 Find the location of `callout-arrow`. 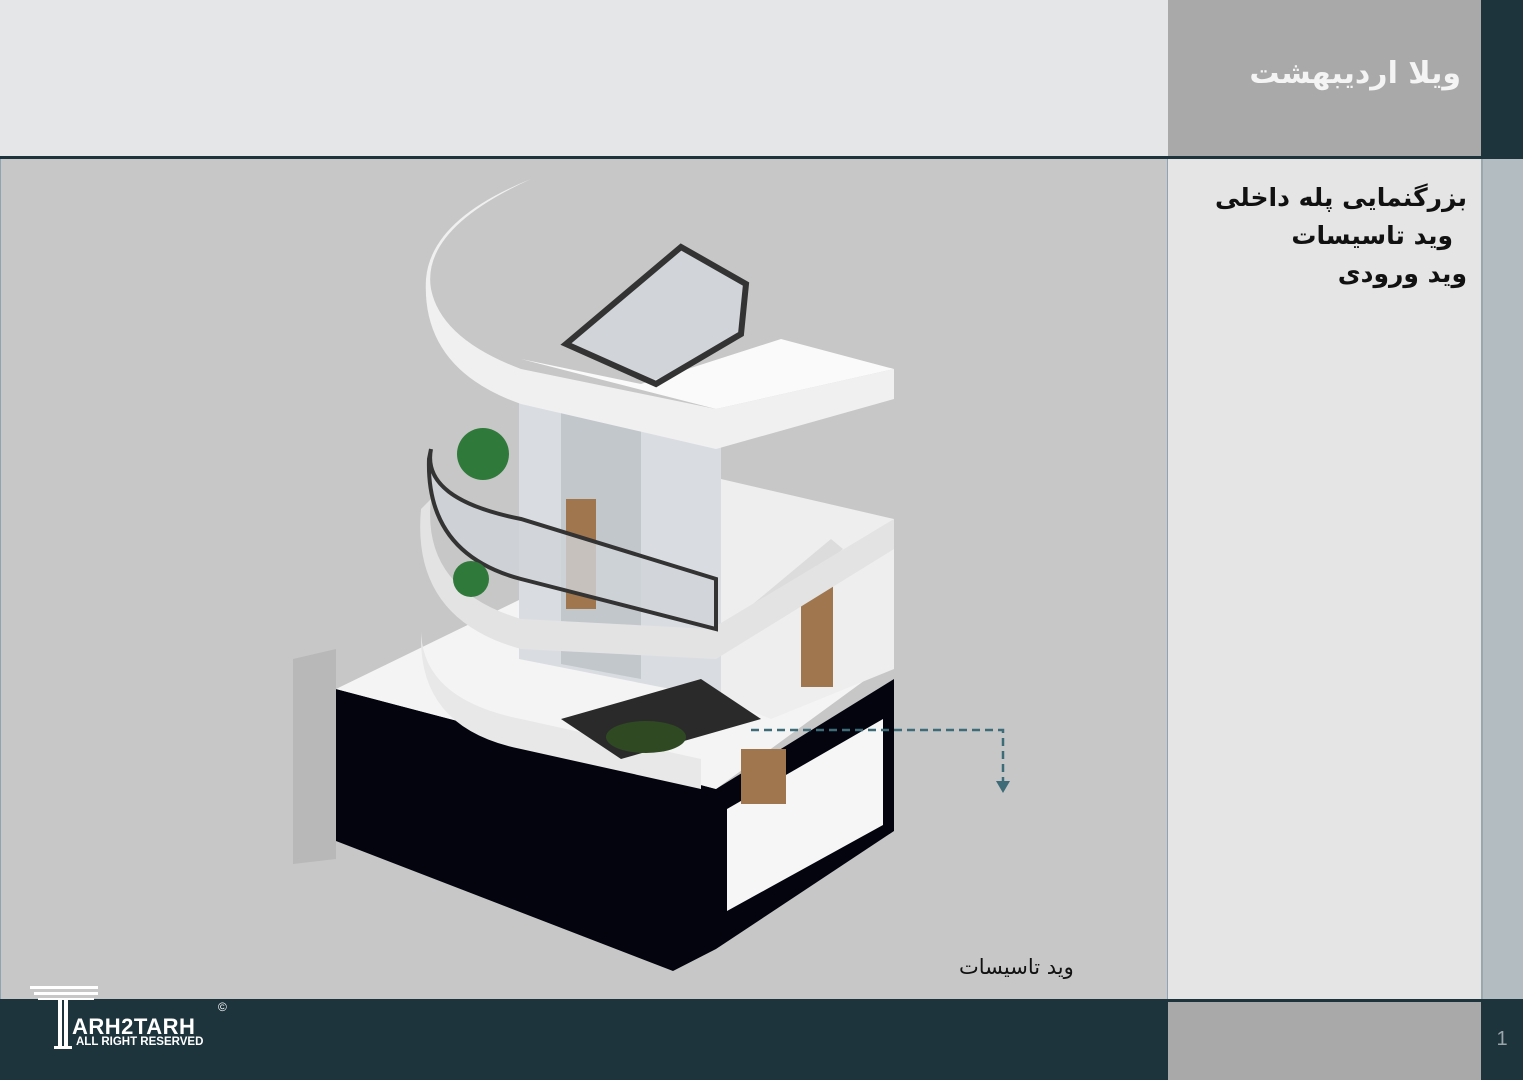

callout-arrow is located at coordinates (1003, 787).